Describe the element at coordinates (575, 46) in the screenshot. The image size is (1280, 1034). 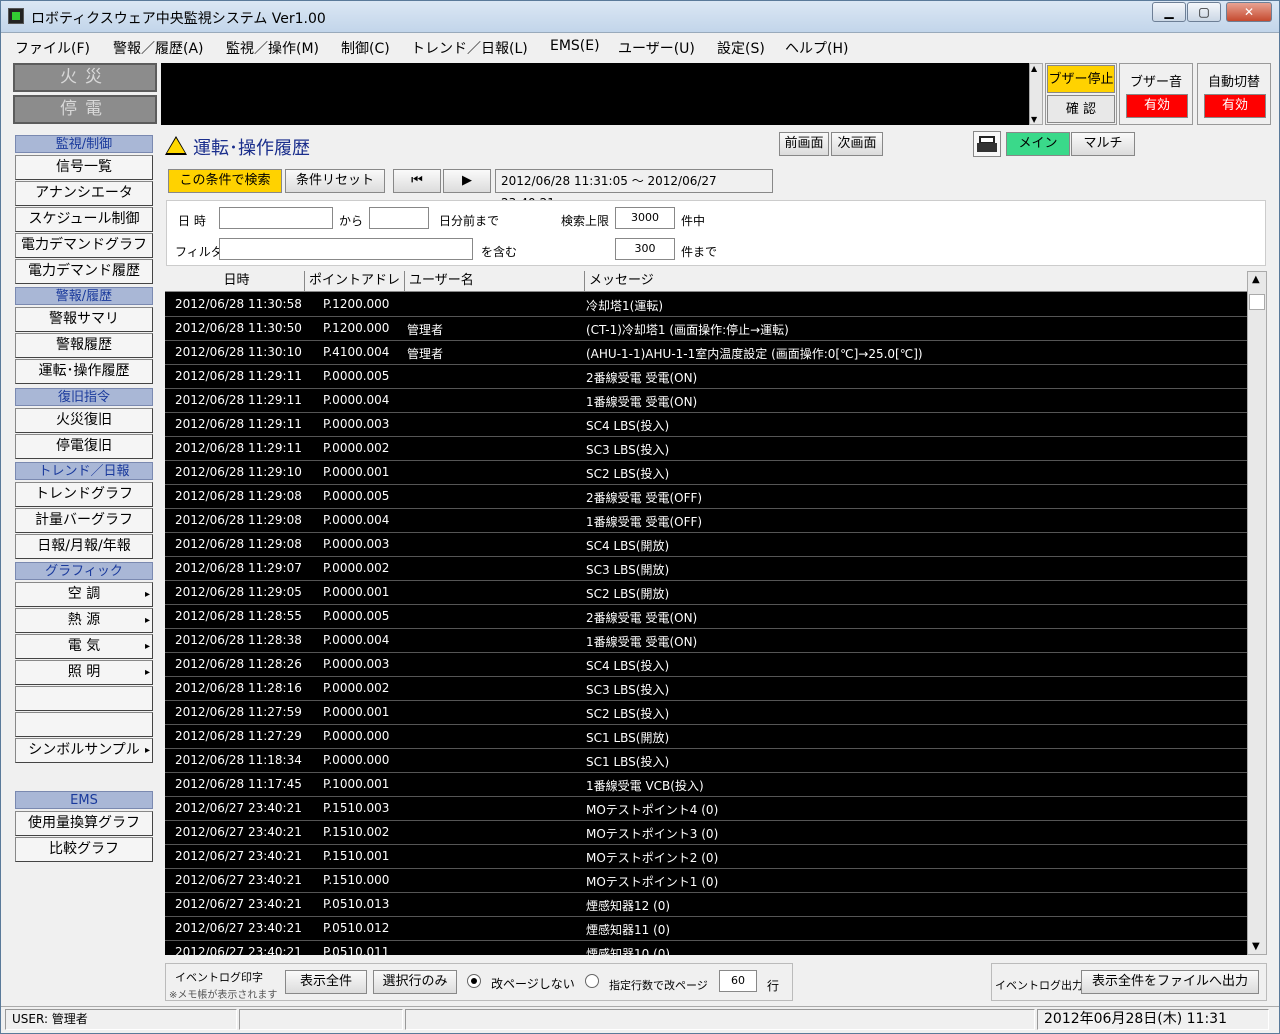
I see `menu-ems: EMS(E)` at that location.